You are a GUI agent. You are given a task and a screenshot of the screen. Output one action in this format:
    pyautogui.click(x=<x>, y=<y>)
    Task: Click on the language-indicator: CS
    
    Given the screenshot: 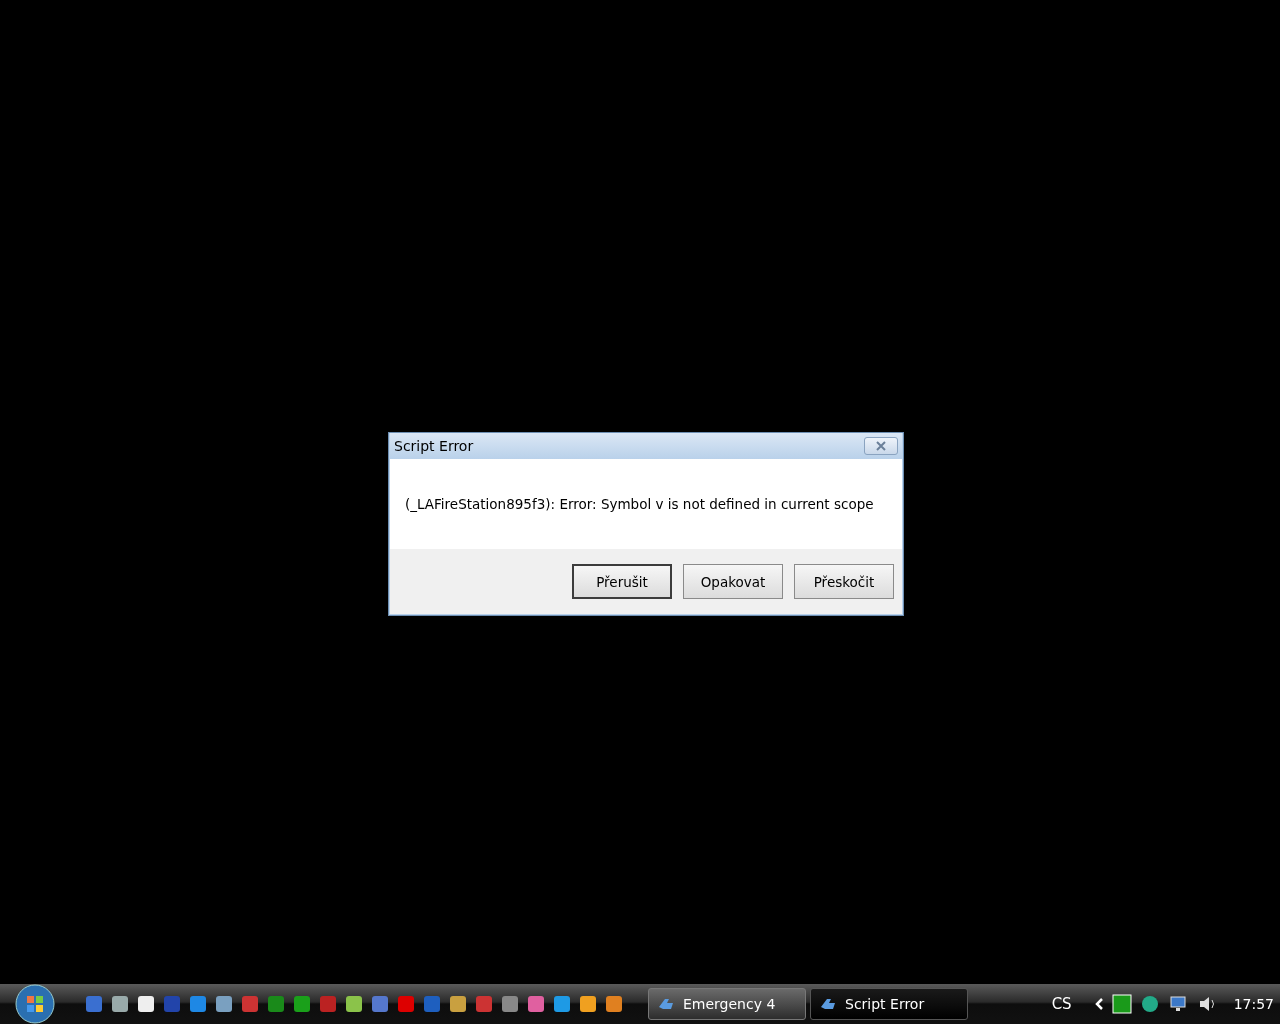 What is the action you would take?
    pyautogui.click(x=1061, y=1004)
    